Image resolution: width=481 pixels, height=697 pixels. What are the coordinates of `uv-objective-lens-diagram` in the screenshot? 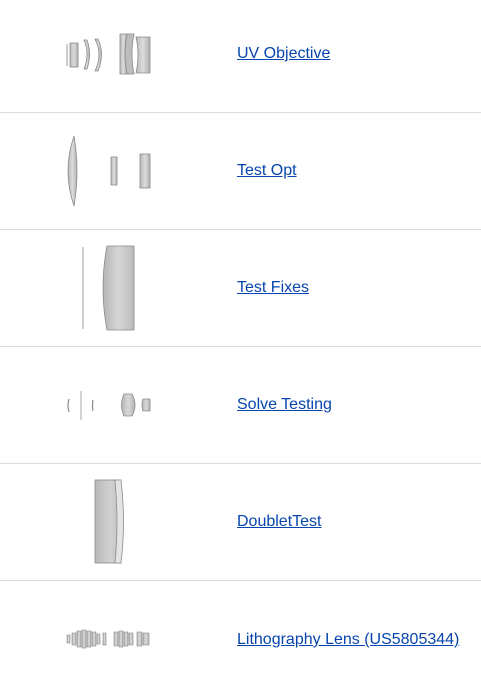 It's located at (115, 58).